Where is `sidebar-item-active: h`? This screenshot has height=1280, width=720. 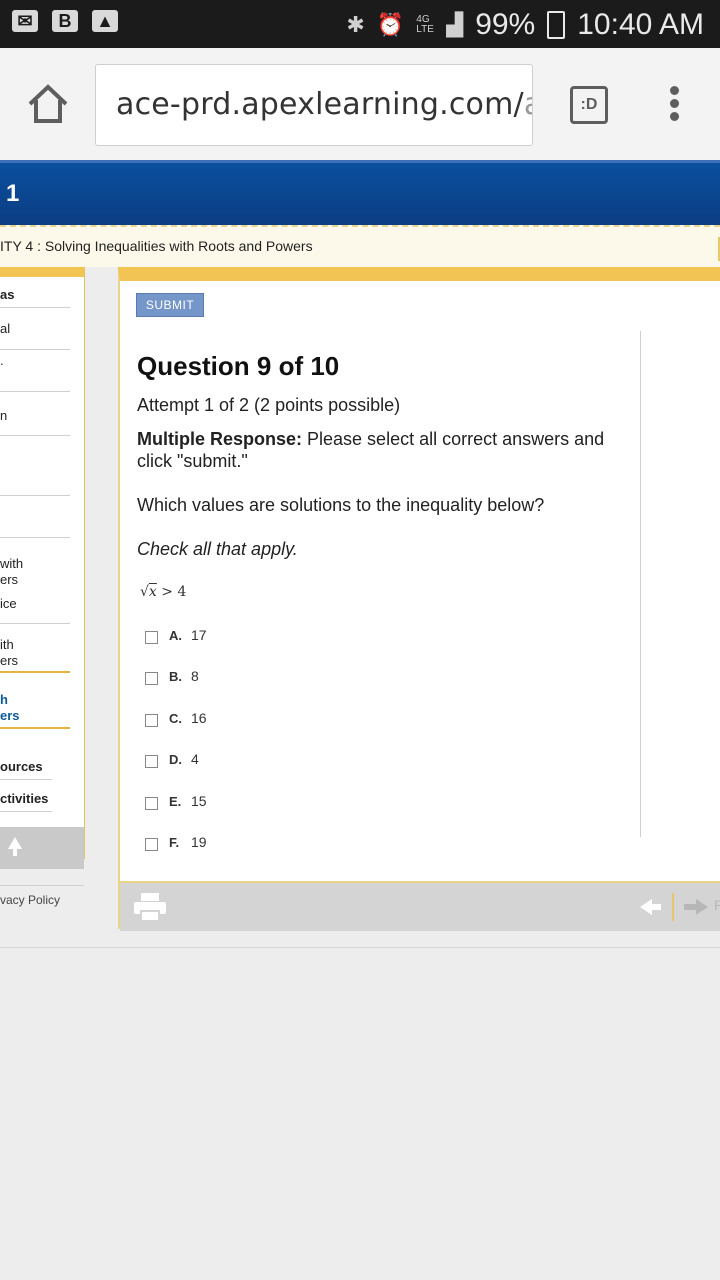
sidebar-item-active: h is located at coordinates (35, 700).